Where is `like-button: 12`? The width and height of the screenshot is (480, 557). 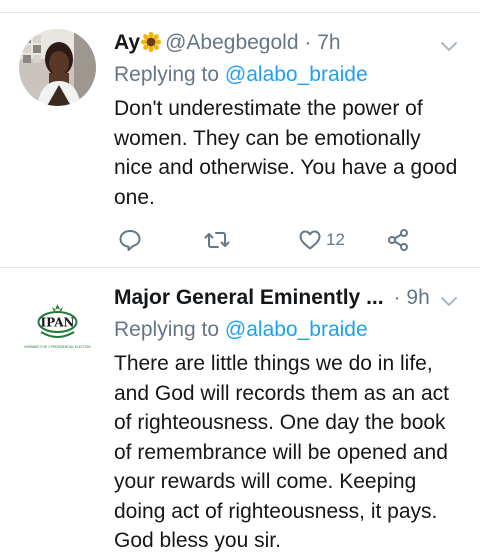 like-button: 12 is located at coordinates (321, 240).